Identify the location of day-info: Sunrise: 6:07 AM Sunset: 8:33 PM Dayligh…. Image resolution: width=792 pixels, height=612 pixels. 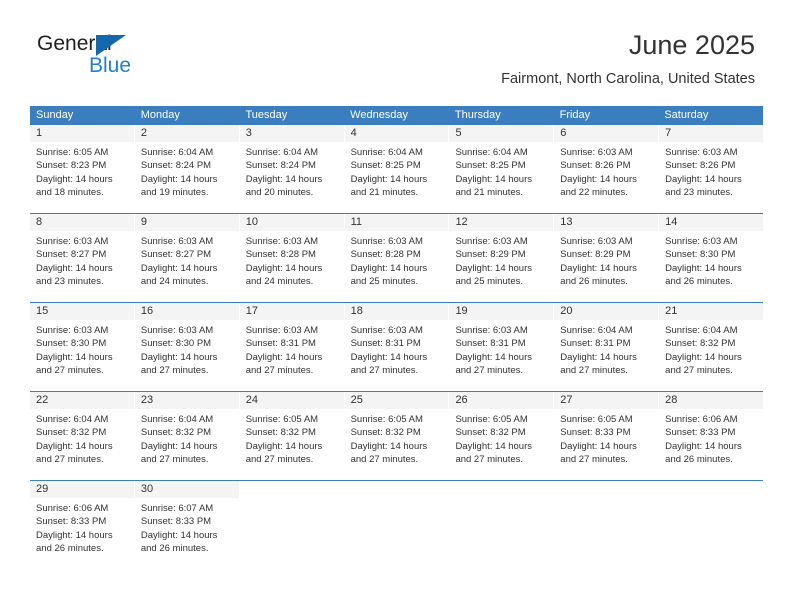
(187, 526).